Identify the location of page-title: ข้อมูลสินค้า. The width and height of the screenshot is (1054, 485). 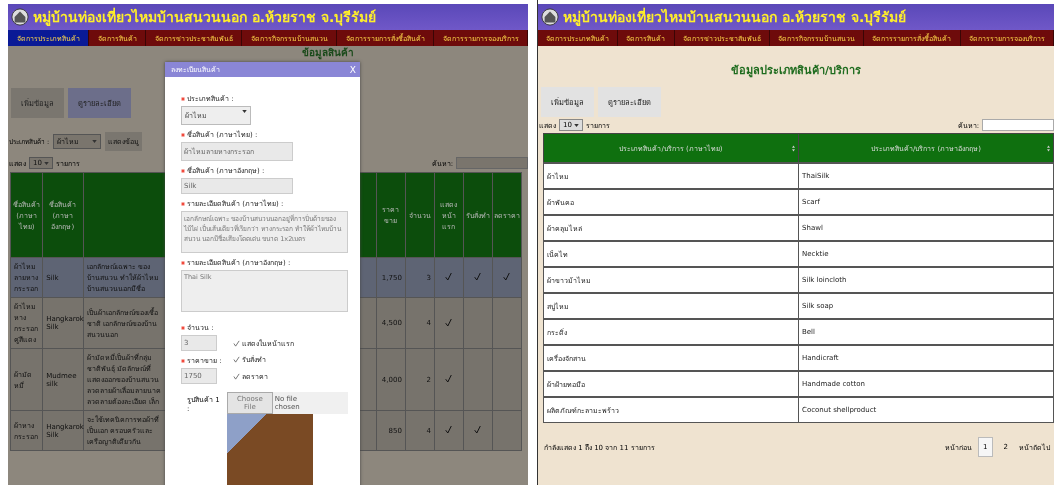
(328, 52).